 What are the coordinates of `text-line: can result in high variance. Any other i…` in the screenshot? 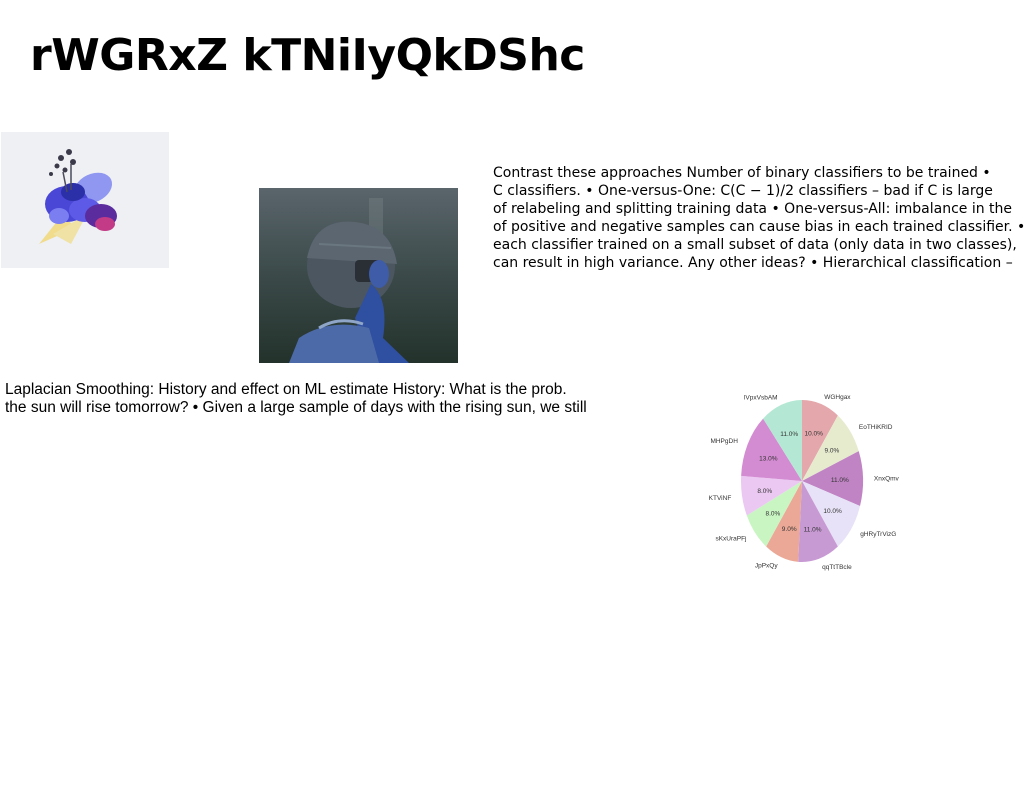 It's located at (753, 263).